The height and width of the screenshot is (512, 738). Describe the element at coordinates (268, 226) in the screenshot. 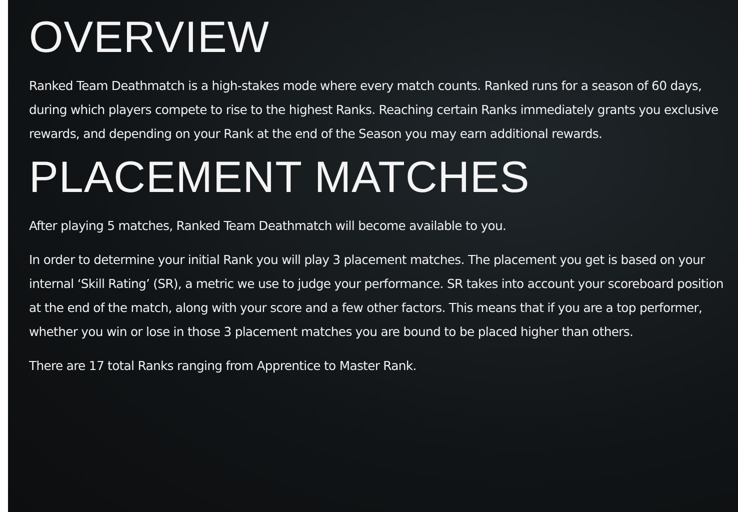

I see `paragraph: After playing 5 matches, Ranked Team Deathmatch will become available to you.` at that location.